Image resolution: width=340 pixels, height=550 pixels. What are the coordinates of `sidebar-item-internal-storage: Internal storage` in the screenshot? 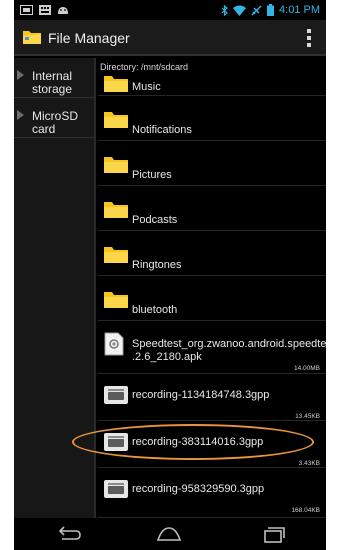 It's located at (55, 78).